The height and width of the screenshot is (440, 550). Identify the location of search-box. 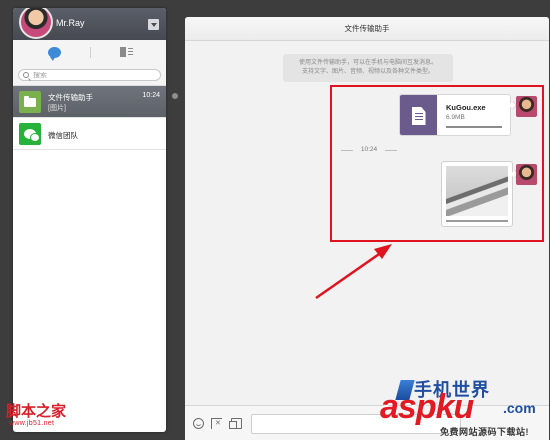
(89, 75).